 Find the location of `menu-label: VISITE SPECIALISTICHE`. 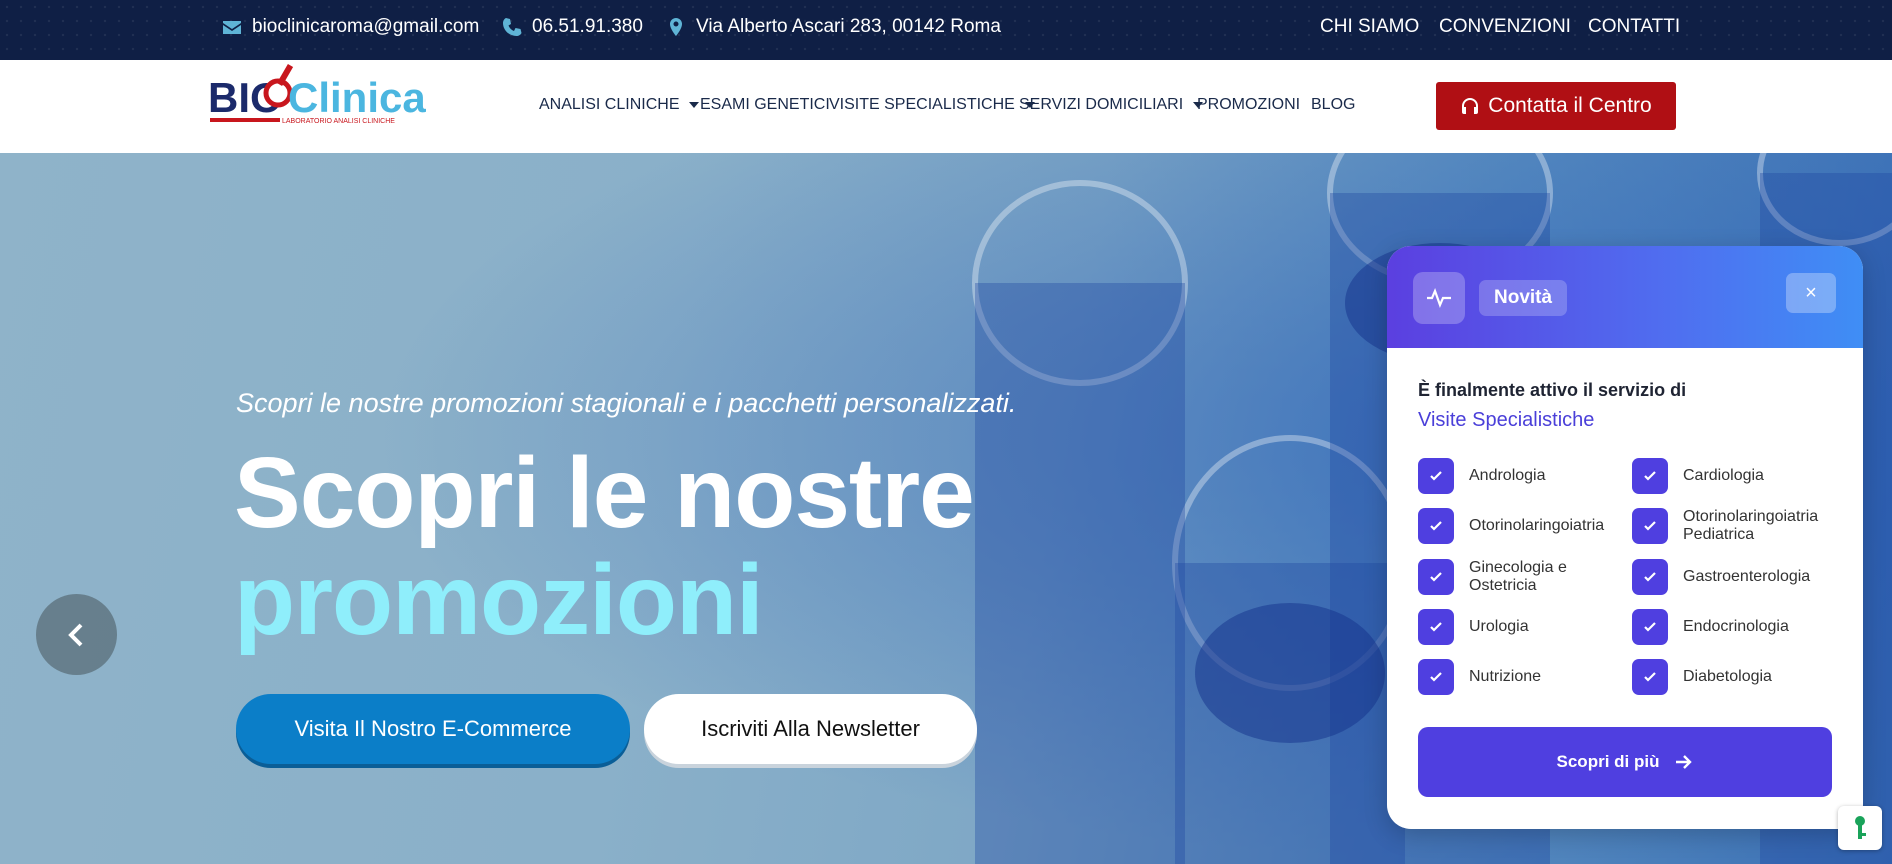

menu-label: VISITE SPECIALISTICHE is located at coordinates (922, 104).